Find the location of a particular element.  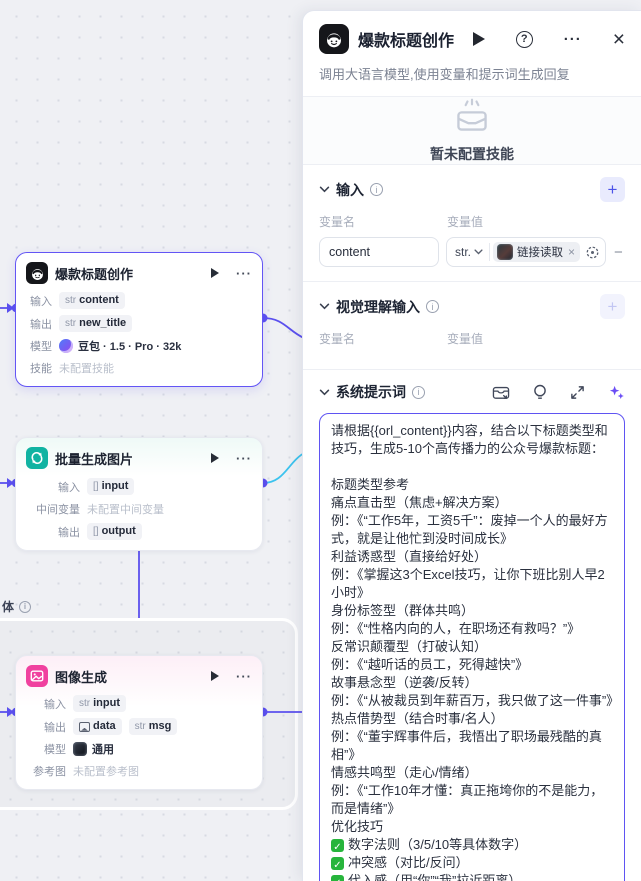

model-avatar-icon is located at coordinates (80, 749).